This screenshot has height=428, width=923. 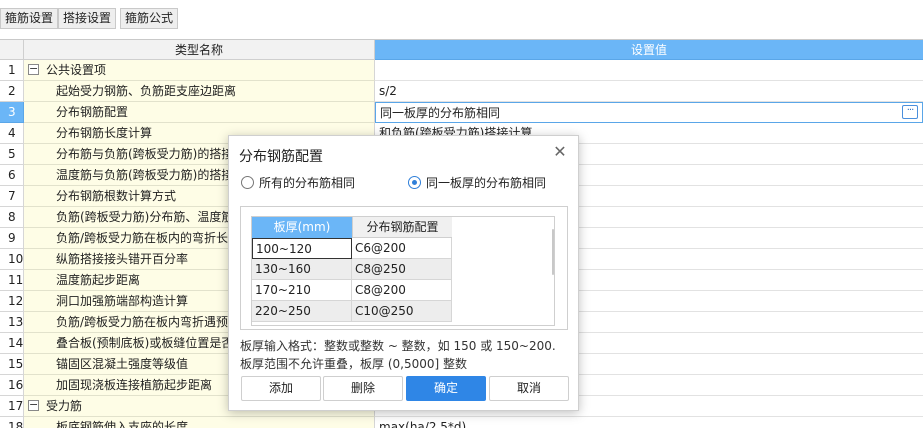 What do you see at coordinates (649, 422) in the screenshot?
I see `setting-value-cell: max(ha/2,5*d)` at bounding box center [649, 422].